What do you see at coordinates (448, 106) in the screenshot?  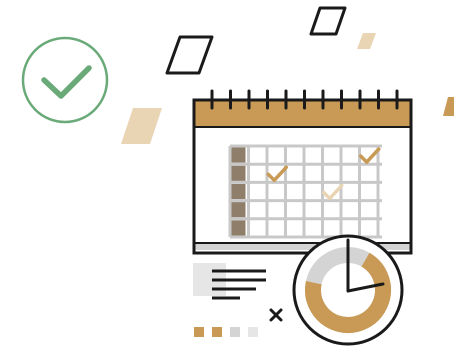 I see `tan-slant-shape-edge` at bounding box center [448, 106].